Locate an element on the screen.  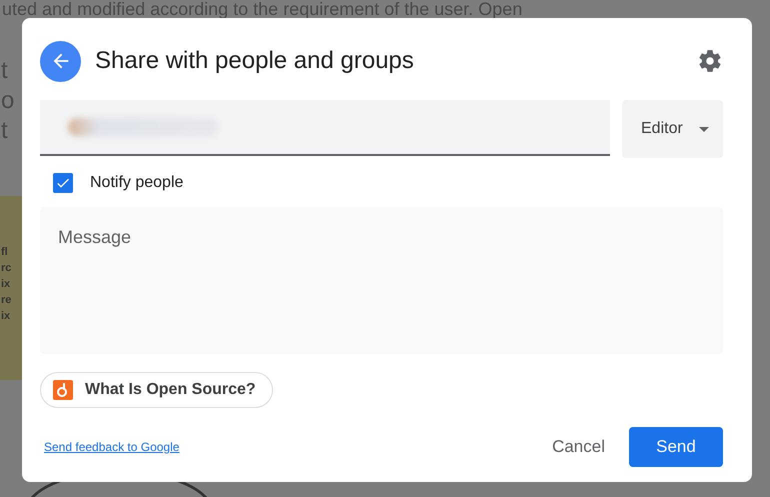
send-button: Send is located at coordinates (676, 447).